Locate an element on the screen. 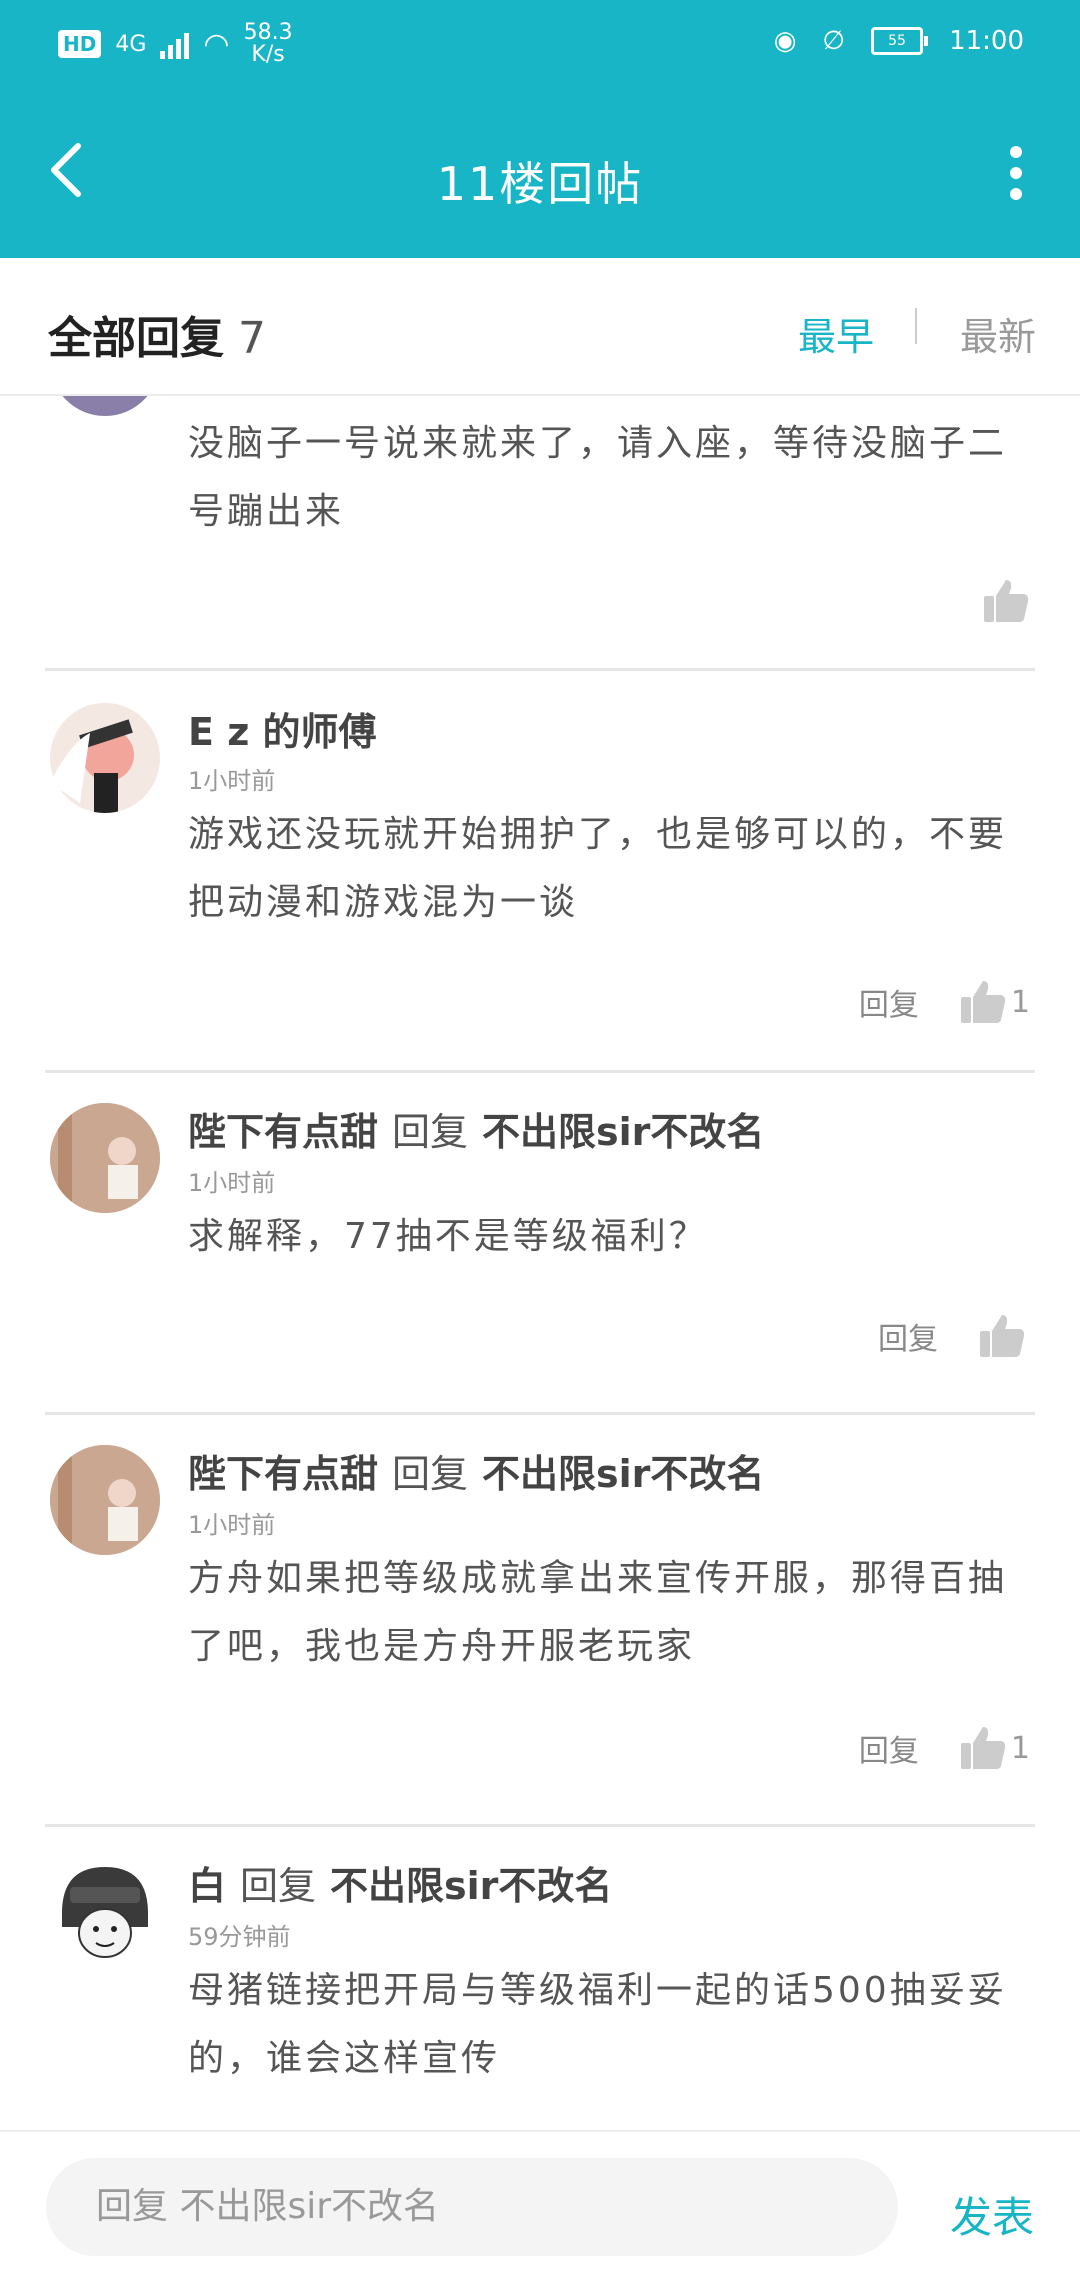 This screenshot has height=2282, width=1080. more-menu-button is located at coordinates (1016, 173).